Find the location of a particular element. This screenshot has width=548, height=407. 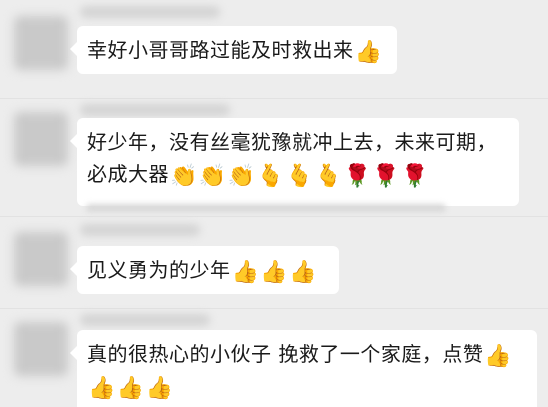

message-text: 见义勇为的少年 is located at coordinates (159, 270).